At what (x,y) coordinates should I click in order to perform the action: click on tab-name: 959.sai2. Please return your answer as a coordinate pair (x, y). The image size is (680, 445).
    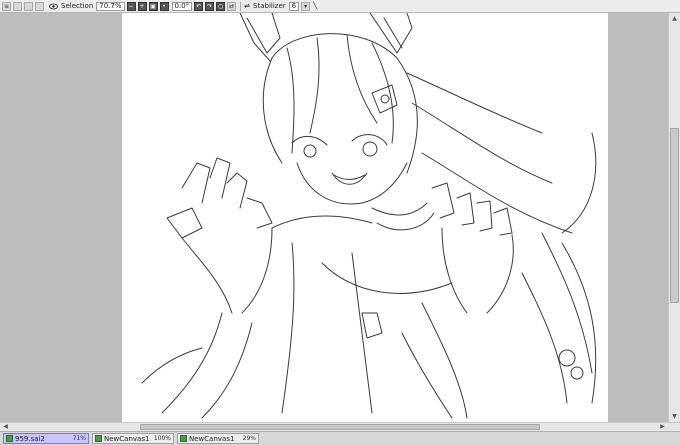
    Looking at the image, I should click on (30, 438).